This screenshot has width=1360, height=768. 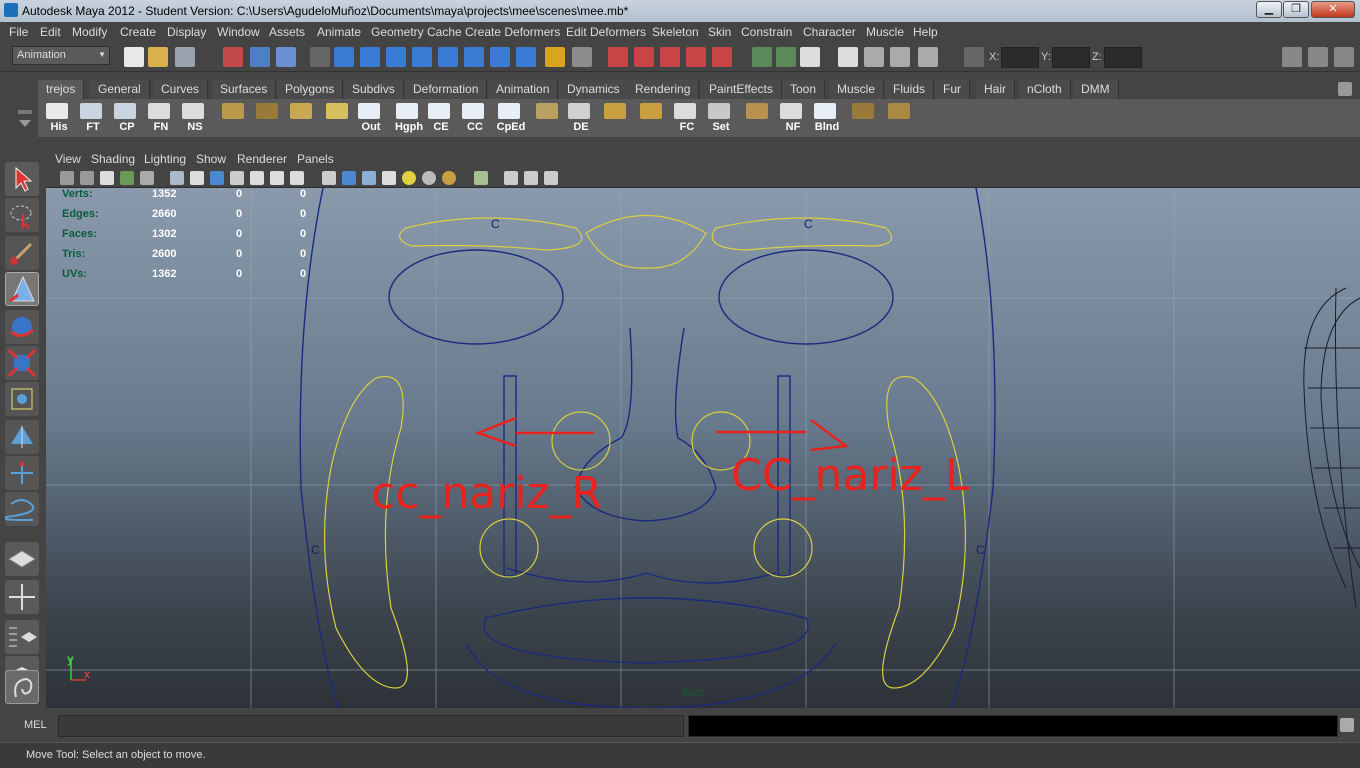 What do you see at coordinates (474, 118) in the screenshot?
I see `shelf-button-cc: CC` at bounding box center [474, 118].